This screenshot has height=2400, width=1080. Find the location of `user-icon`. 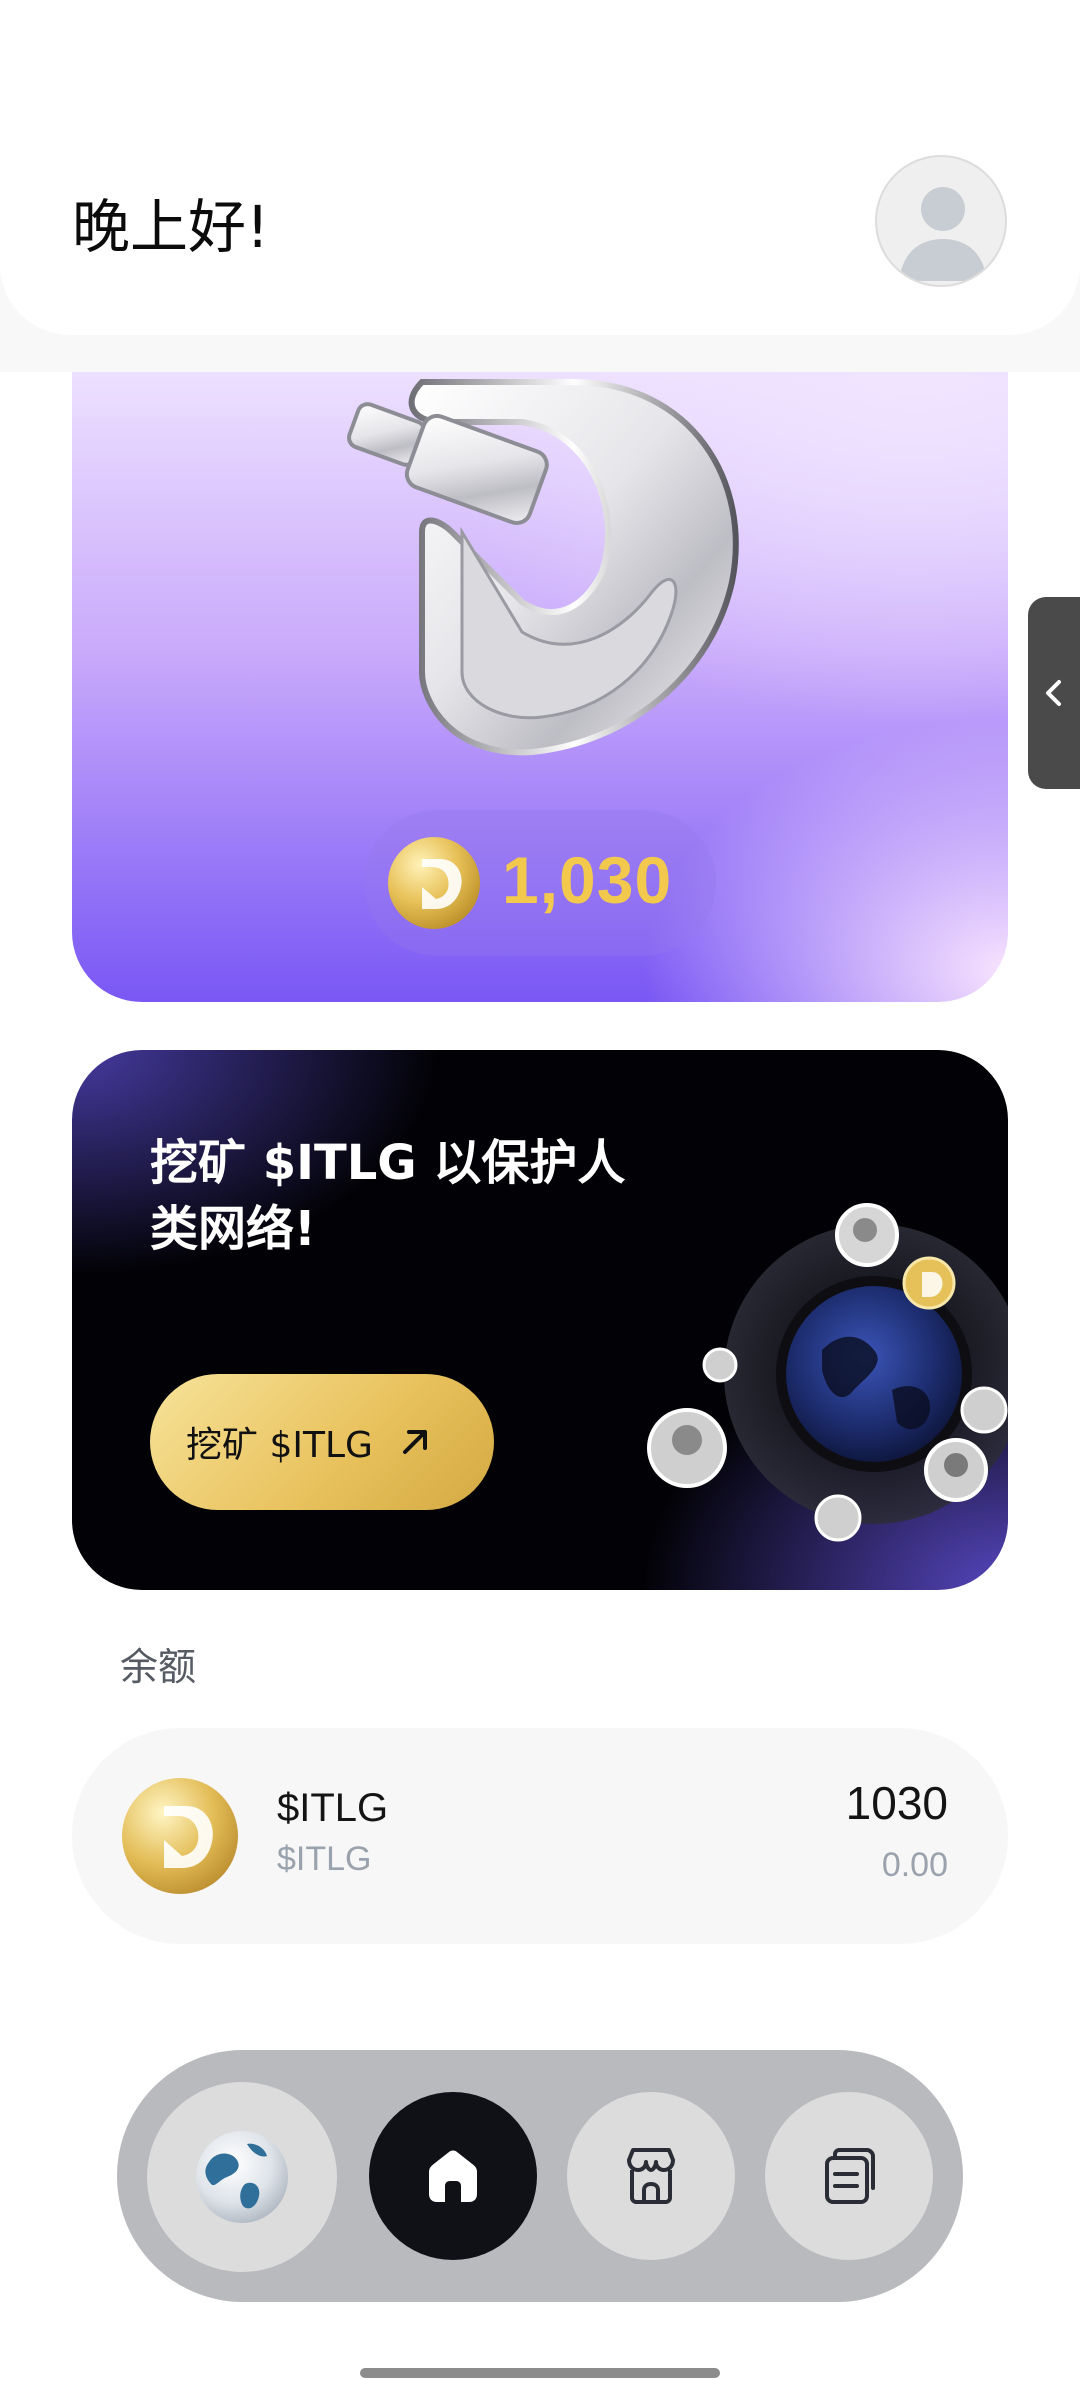

user-icon is located at coordinates (943, 234).